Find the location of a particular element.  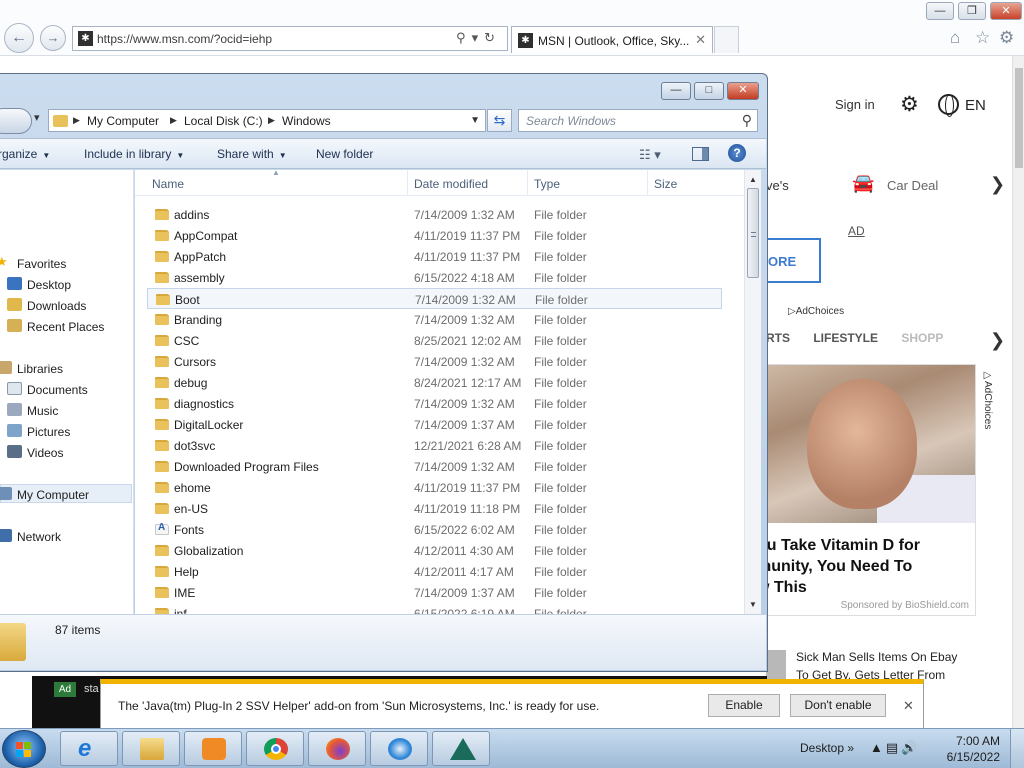

table-row: assembly 6/15/2022 4:18 AM File folder is located at coordinates (434, 277).